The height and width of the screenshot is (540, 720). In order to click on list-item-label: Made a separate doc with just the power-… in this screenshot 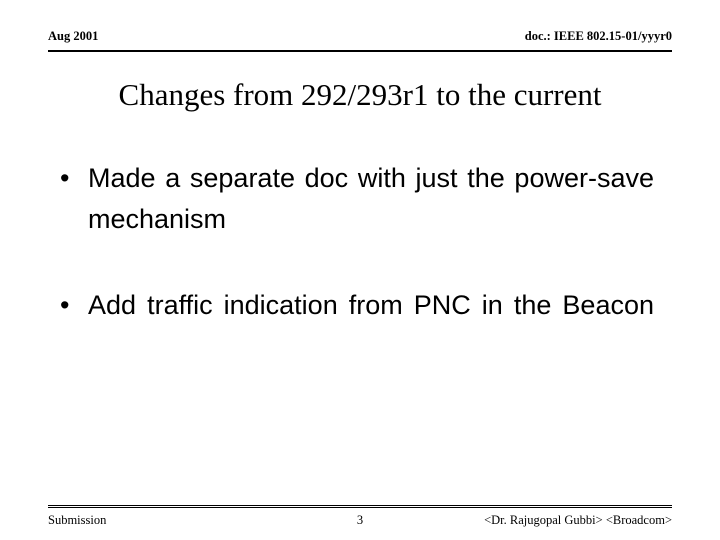, I will do `click(371, 198)`.